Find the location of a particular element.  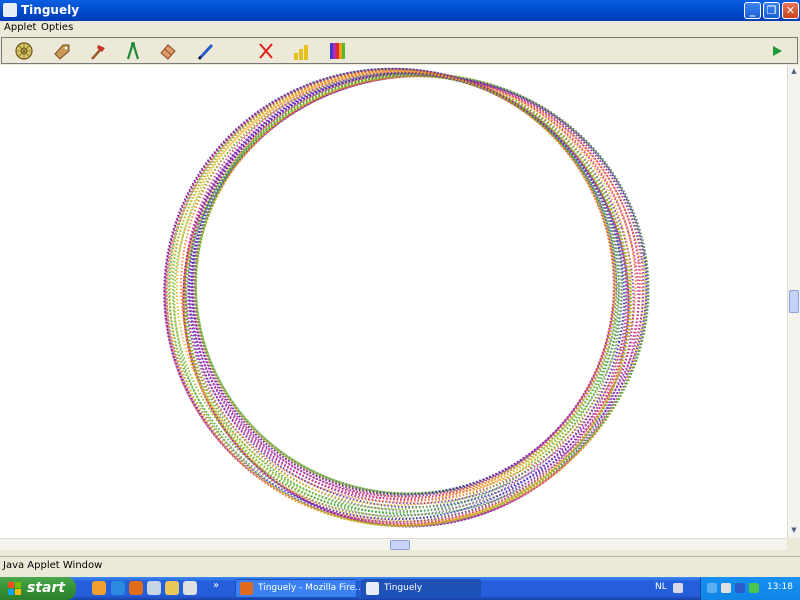

firefox-icon is located at coordinates (246, 588).